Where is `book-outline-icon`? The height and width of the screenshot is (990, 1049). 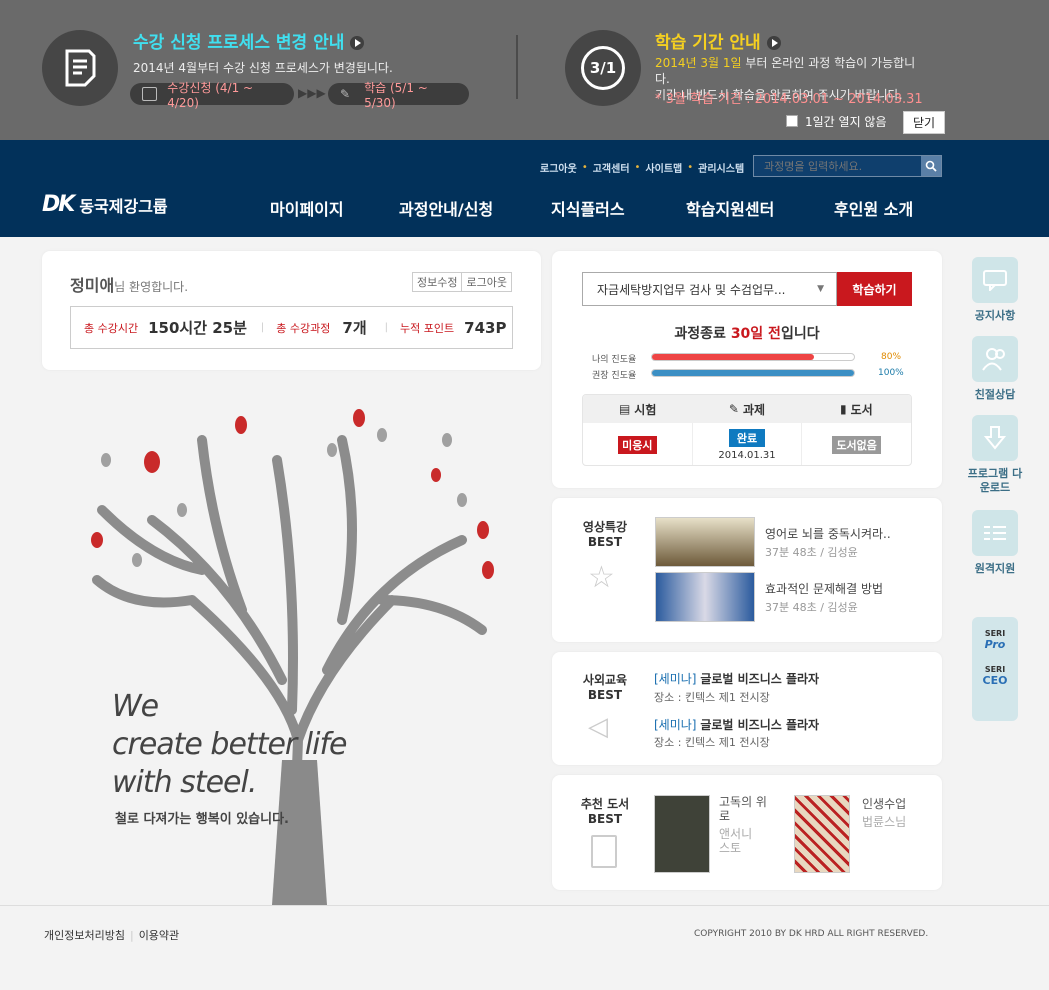
book-outline-icon is located at coordinates (604, 851).